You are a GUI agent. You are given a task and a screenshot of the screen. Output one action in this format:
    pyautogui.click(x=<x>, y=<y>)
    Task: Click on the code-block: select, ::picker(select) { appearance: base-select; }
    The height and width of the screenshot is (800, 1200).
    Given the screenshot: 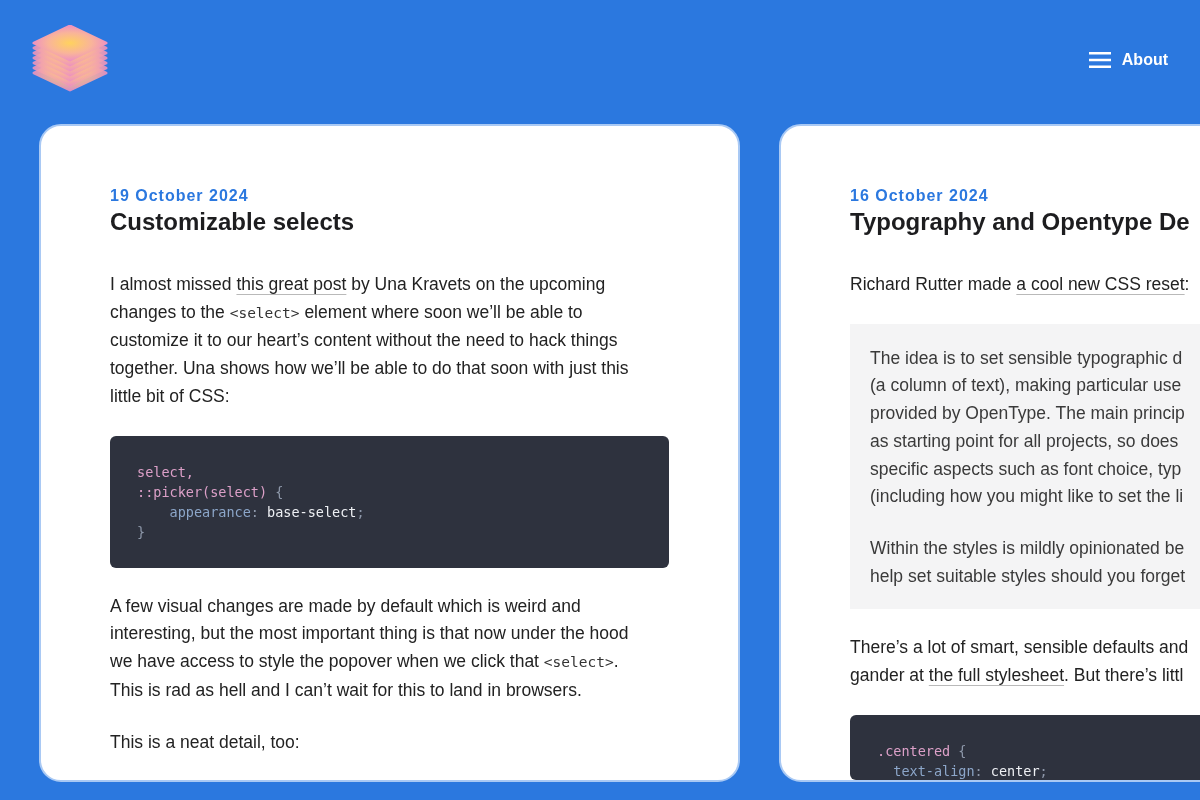 What is the action you would take?
    pyautogui.click(x=389, y=501)
    